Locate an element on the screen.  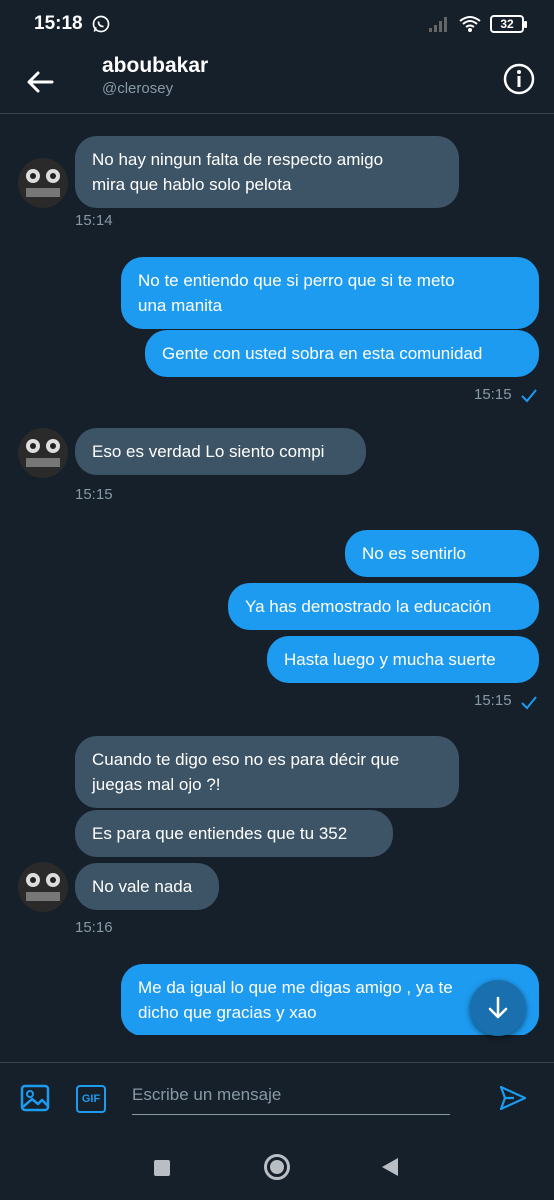
send-icon is located at coordinates (513, 1098).